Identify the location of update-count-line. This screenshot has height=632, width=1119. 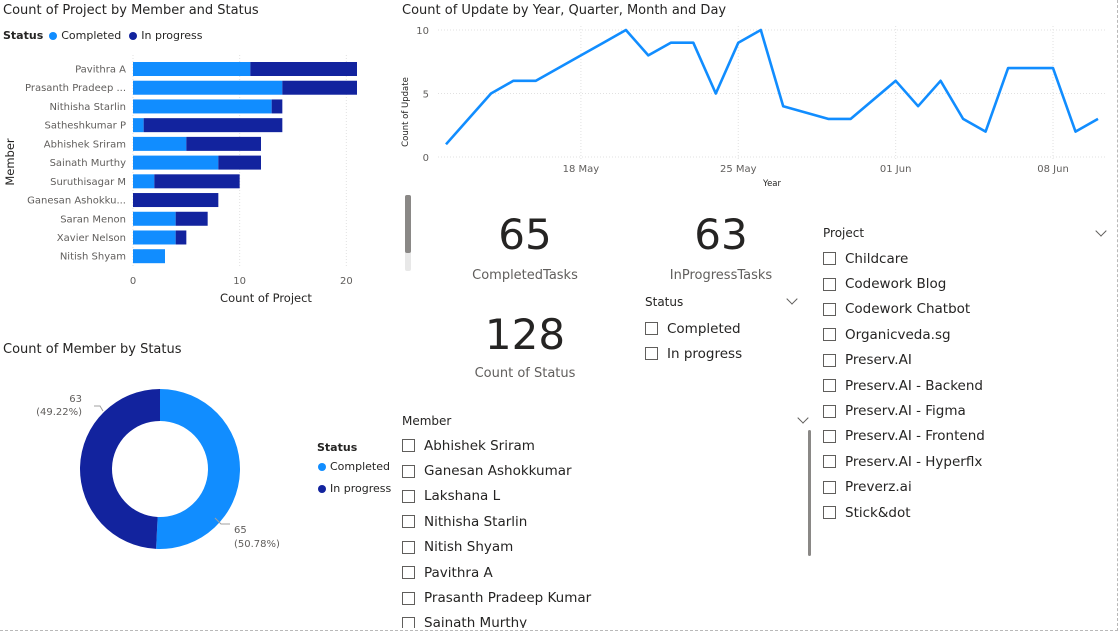
(772, 87).